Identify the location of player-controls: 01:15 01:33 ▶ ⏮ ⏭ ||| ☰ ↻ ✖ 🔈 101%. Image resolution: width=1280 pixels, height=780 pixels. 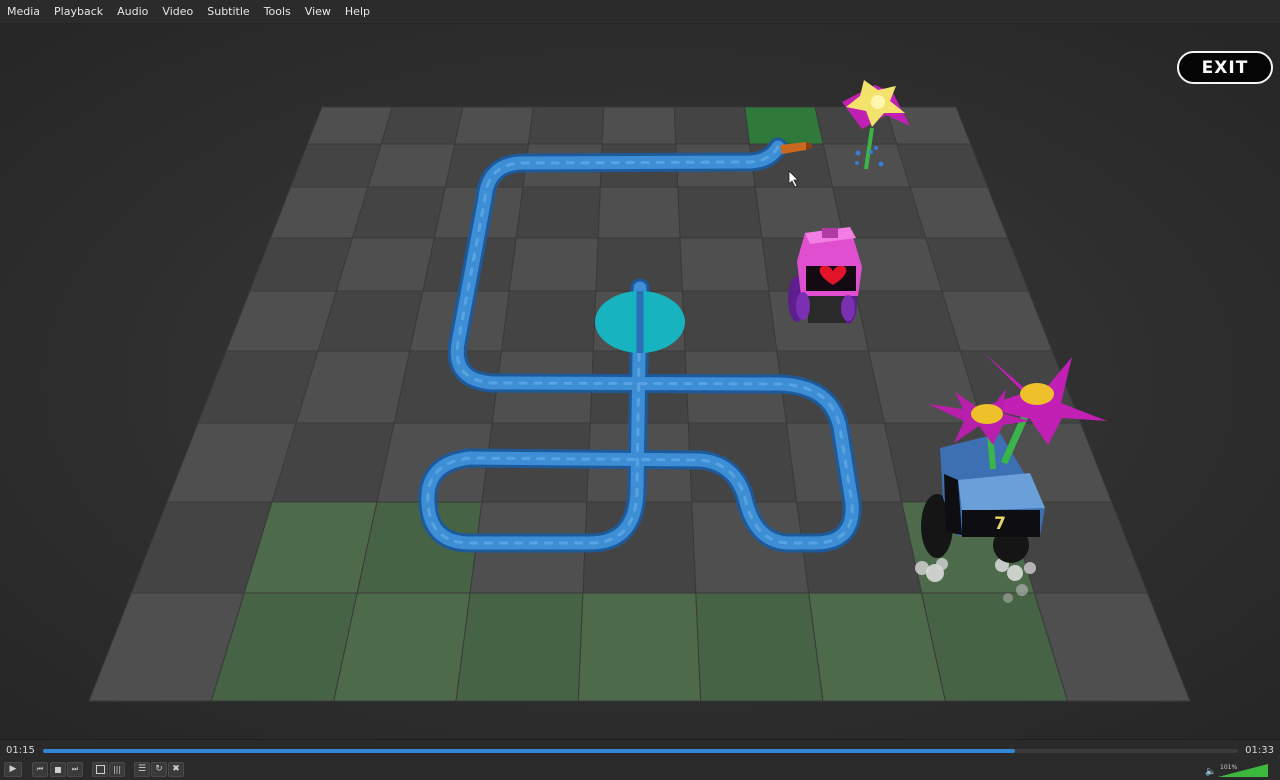
(640, 759).